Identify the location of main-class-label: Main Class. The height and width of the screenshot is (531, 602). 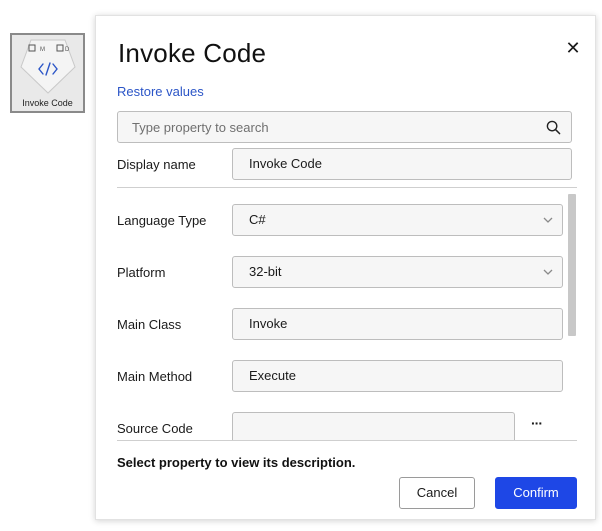
(149, 324).